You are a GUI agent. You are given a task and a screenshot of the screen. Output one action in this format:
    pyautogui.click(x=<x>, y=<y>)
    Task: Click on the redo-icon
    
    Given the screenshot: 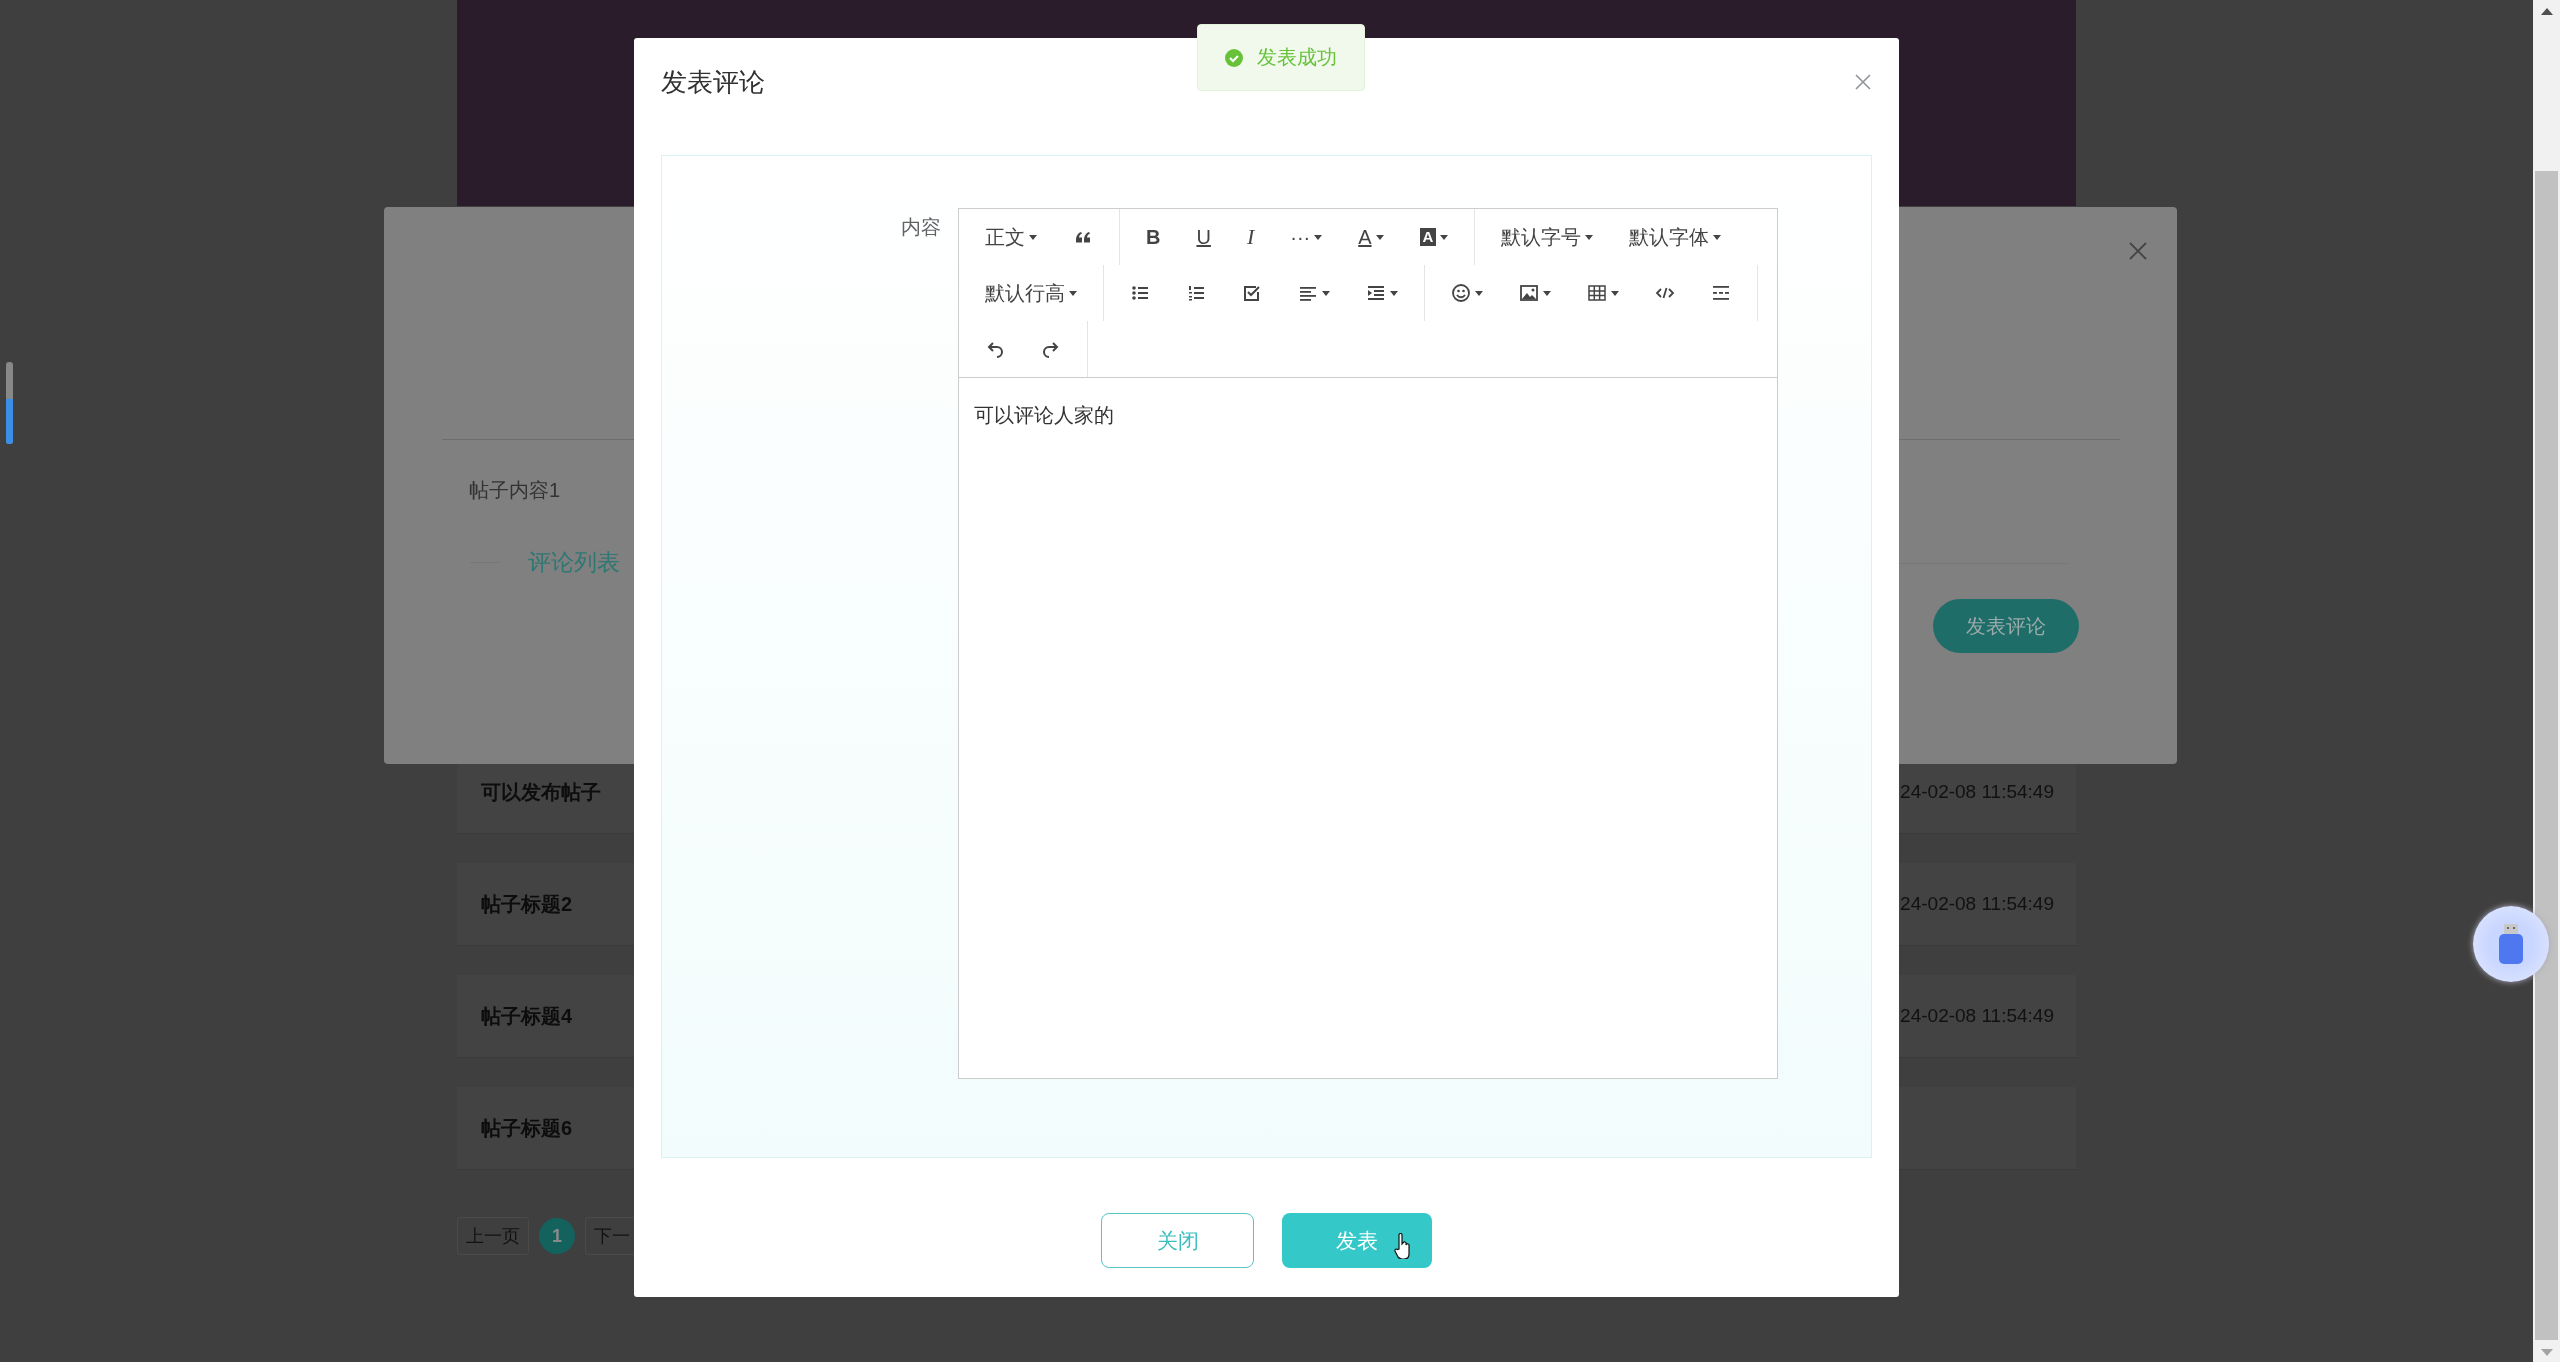 What is the action you would take?
    pyautogui.click(x=1051, y=349)
    